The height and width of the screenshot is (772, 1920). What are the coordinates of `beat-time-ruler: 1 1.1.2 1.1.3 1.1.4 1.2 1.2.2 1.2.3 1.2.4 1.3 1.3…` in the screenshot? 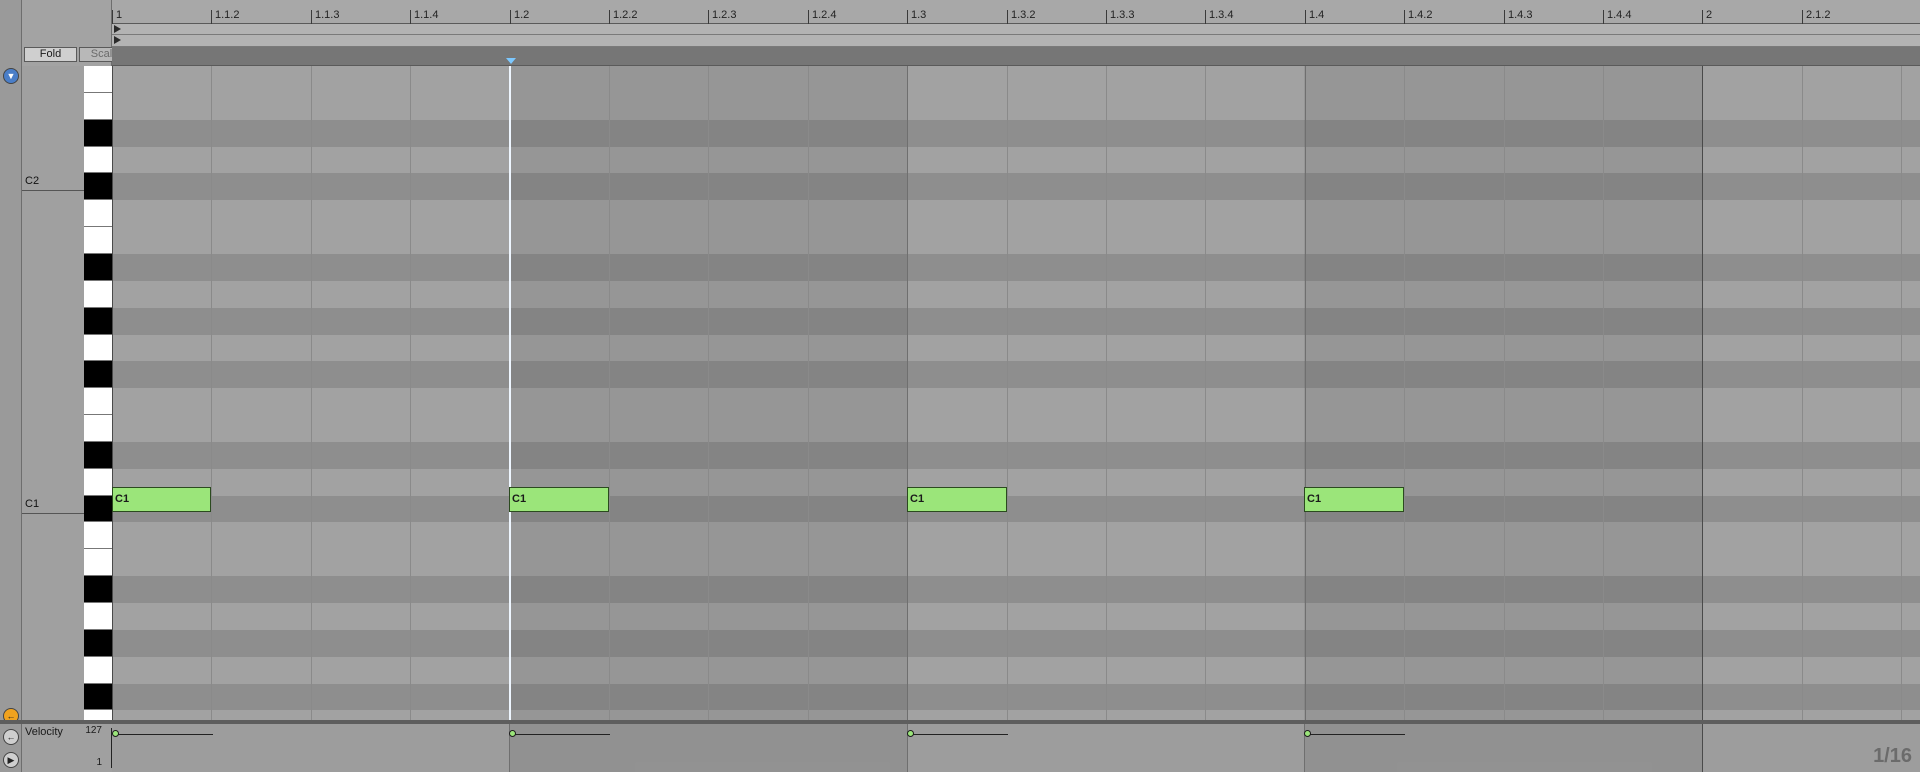 It's located at (1016, 12).